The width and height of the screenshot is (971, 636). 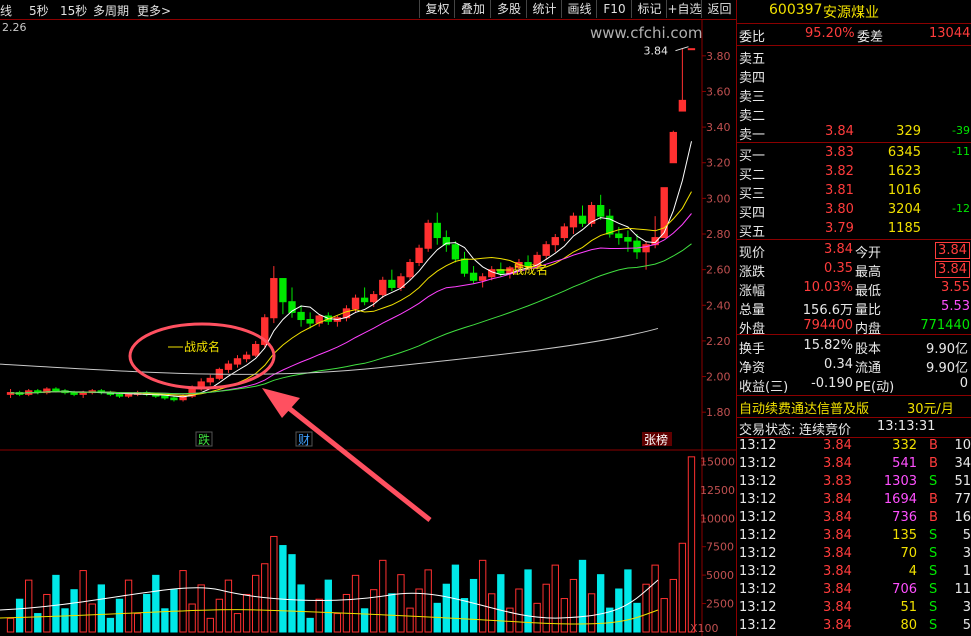 I want to click on quote-value-1: 10.03%, so click(x=828, y=287).